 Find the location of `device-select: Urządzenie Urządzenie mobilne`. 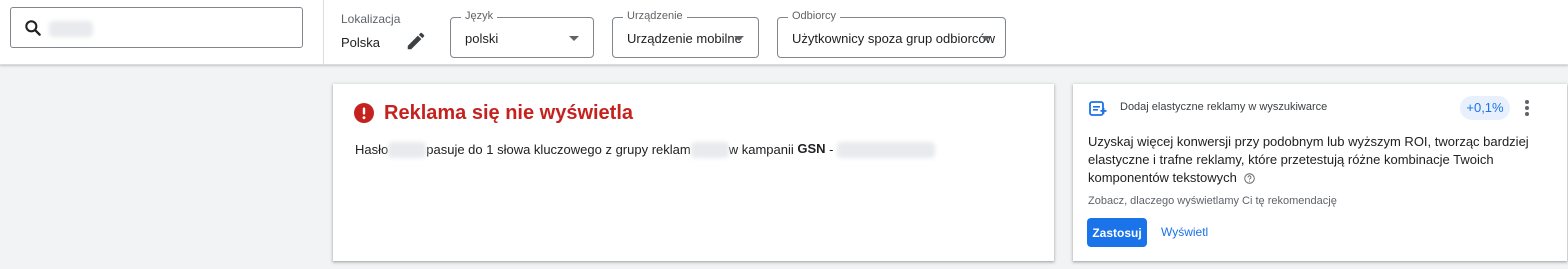

device-select: Urządzenie Urządzenie mobilne is located at coordinates (685, 34).